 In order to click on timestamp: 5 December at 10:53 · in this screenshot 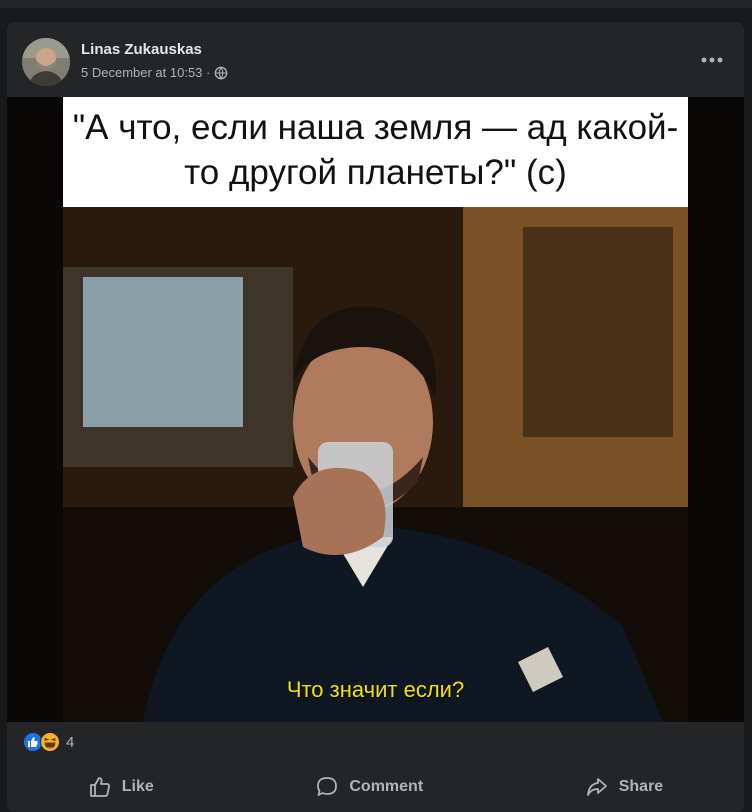, I will do `click(145, 72)`.